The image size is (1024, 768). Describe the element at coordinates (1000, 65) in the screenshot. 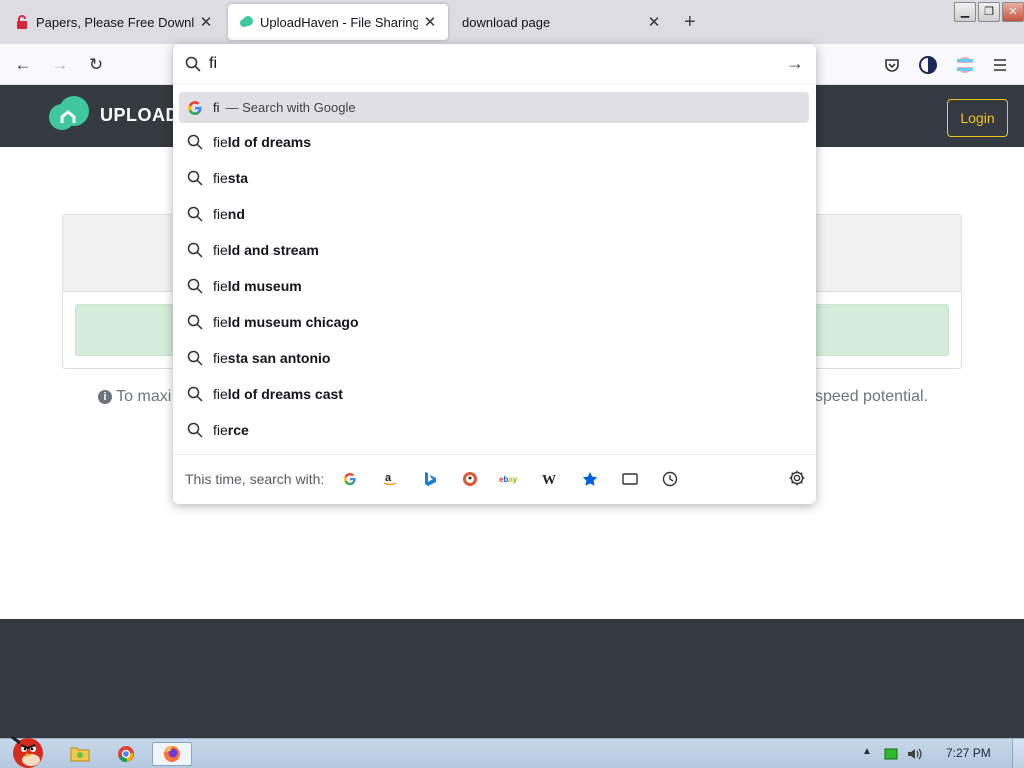

I see `menu-icon` at that location.